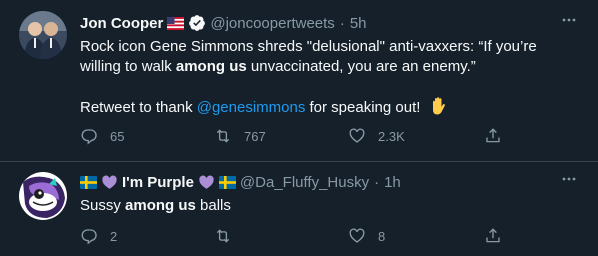  I want to click on retweet-button, so click(229, 236).